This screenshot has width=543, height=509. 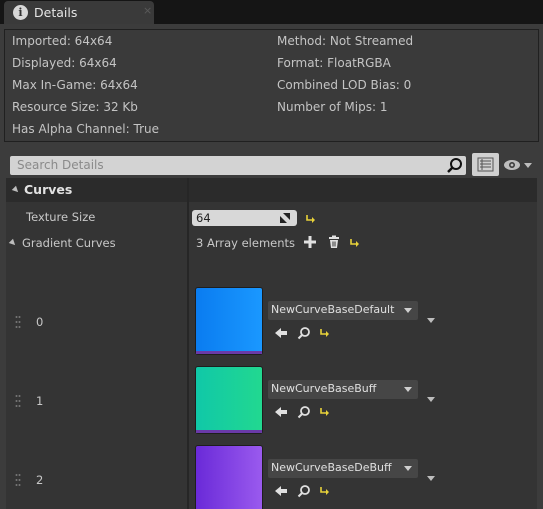 What do you see at coordinates (310, 242) in the screenshot?
I see `add-element-icon` at bounding box center [310, 242].